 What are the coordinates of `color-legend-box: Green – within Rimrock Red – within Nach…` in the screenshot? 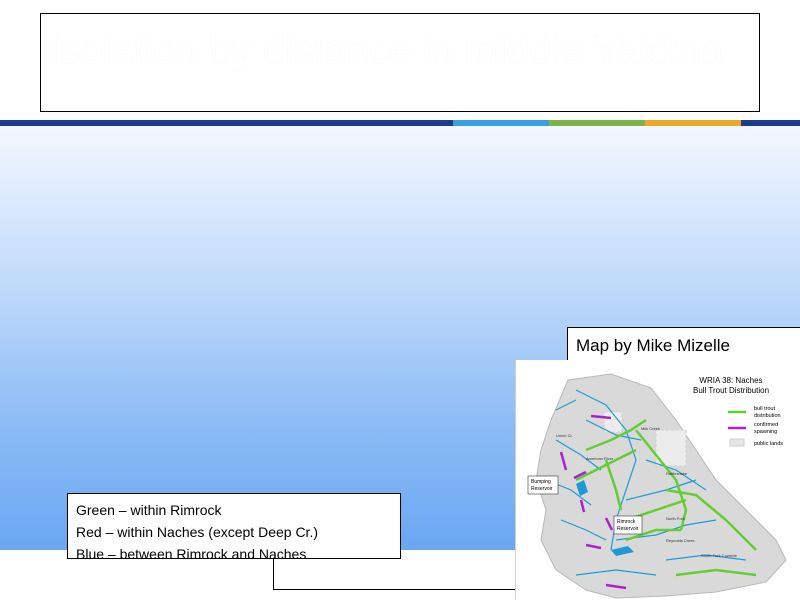 It's located at (234, 527).